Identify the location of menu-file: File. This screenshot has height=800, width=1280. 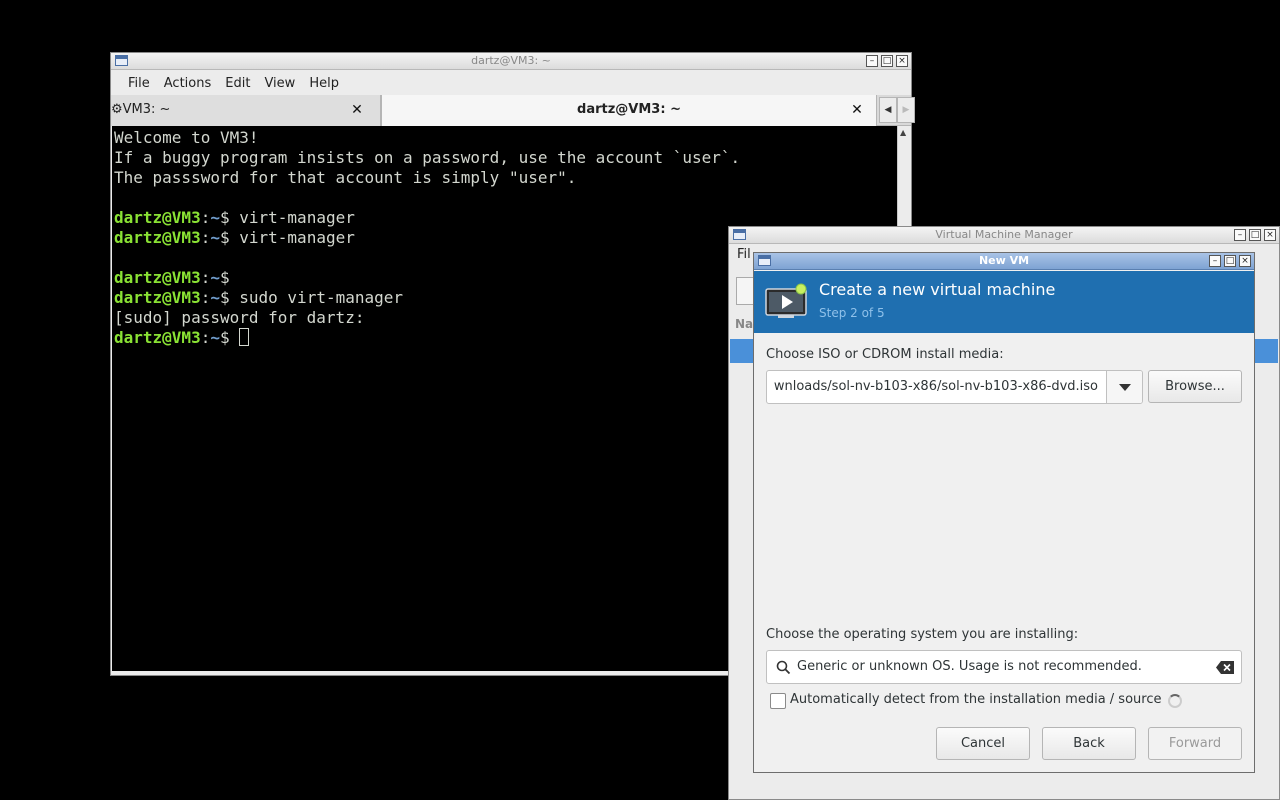
(139, 83).